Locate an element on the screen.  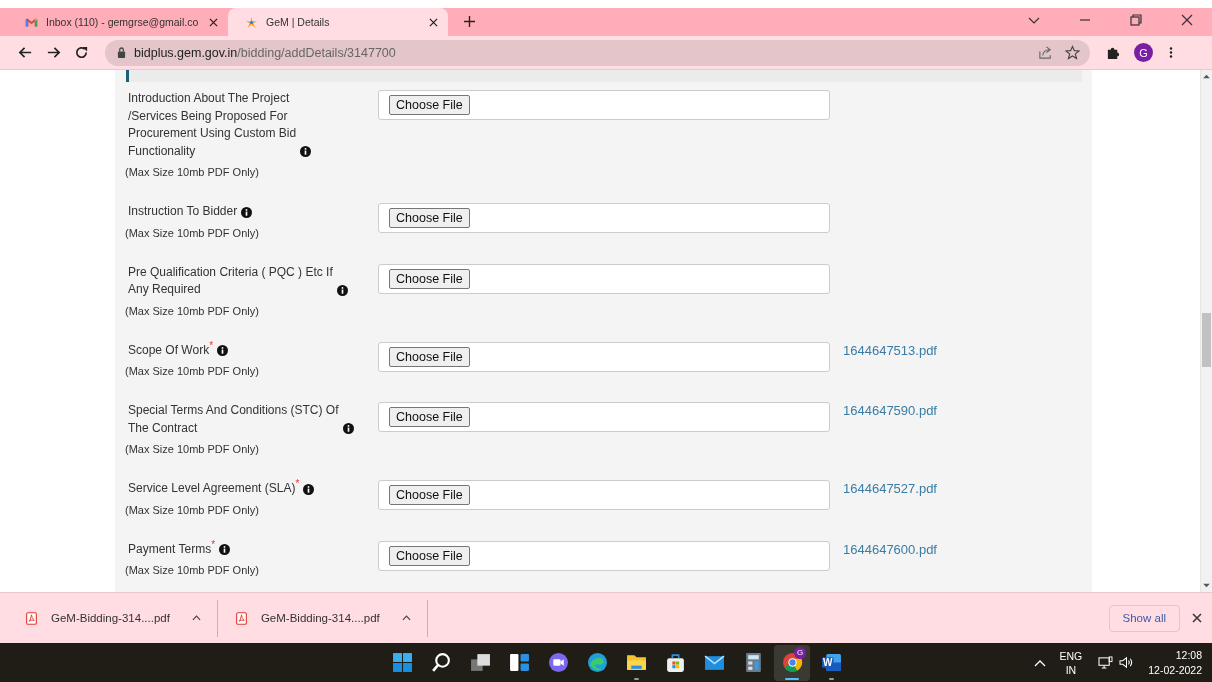
back-icon is located at coordinates (25, 52).